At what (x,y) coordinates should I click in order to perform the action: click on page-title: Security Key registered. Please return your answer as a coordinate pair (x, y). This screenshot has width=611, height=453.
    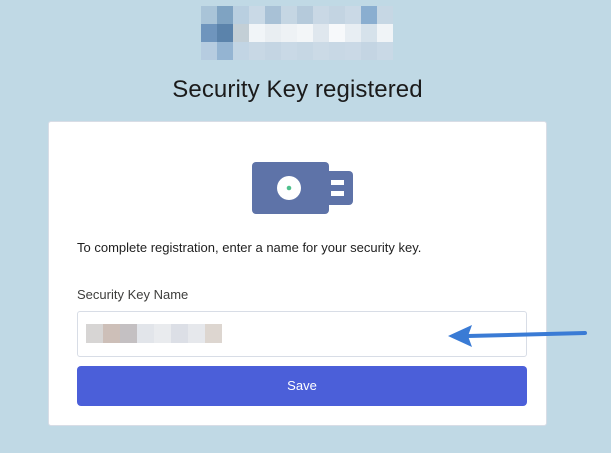
    Looking at the image, I should click on (297, 89).